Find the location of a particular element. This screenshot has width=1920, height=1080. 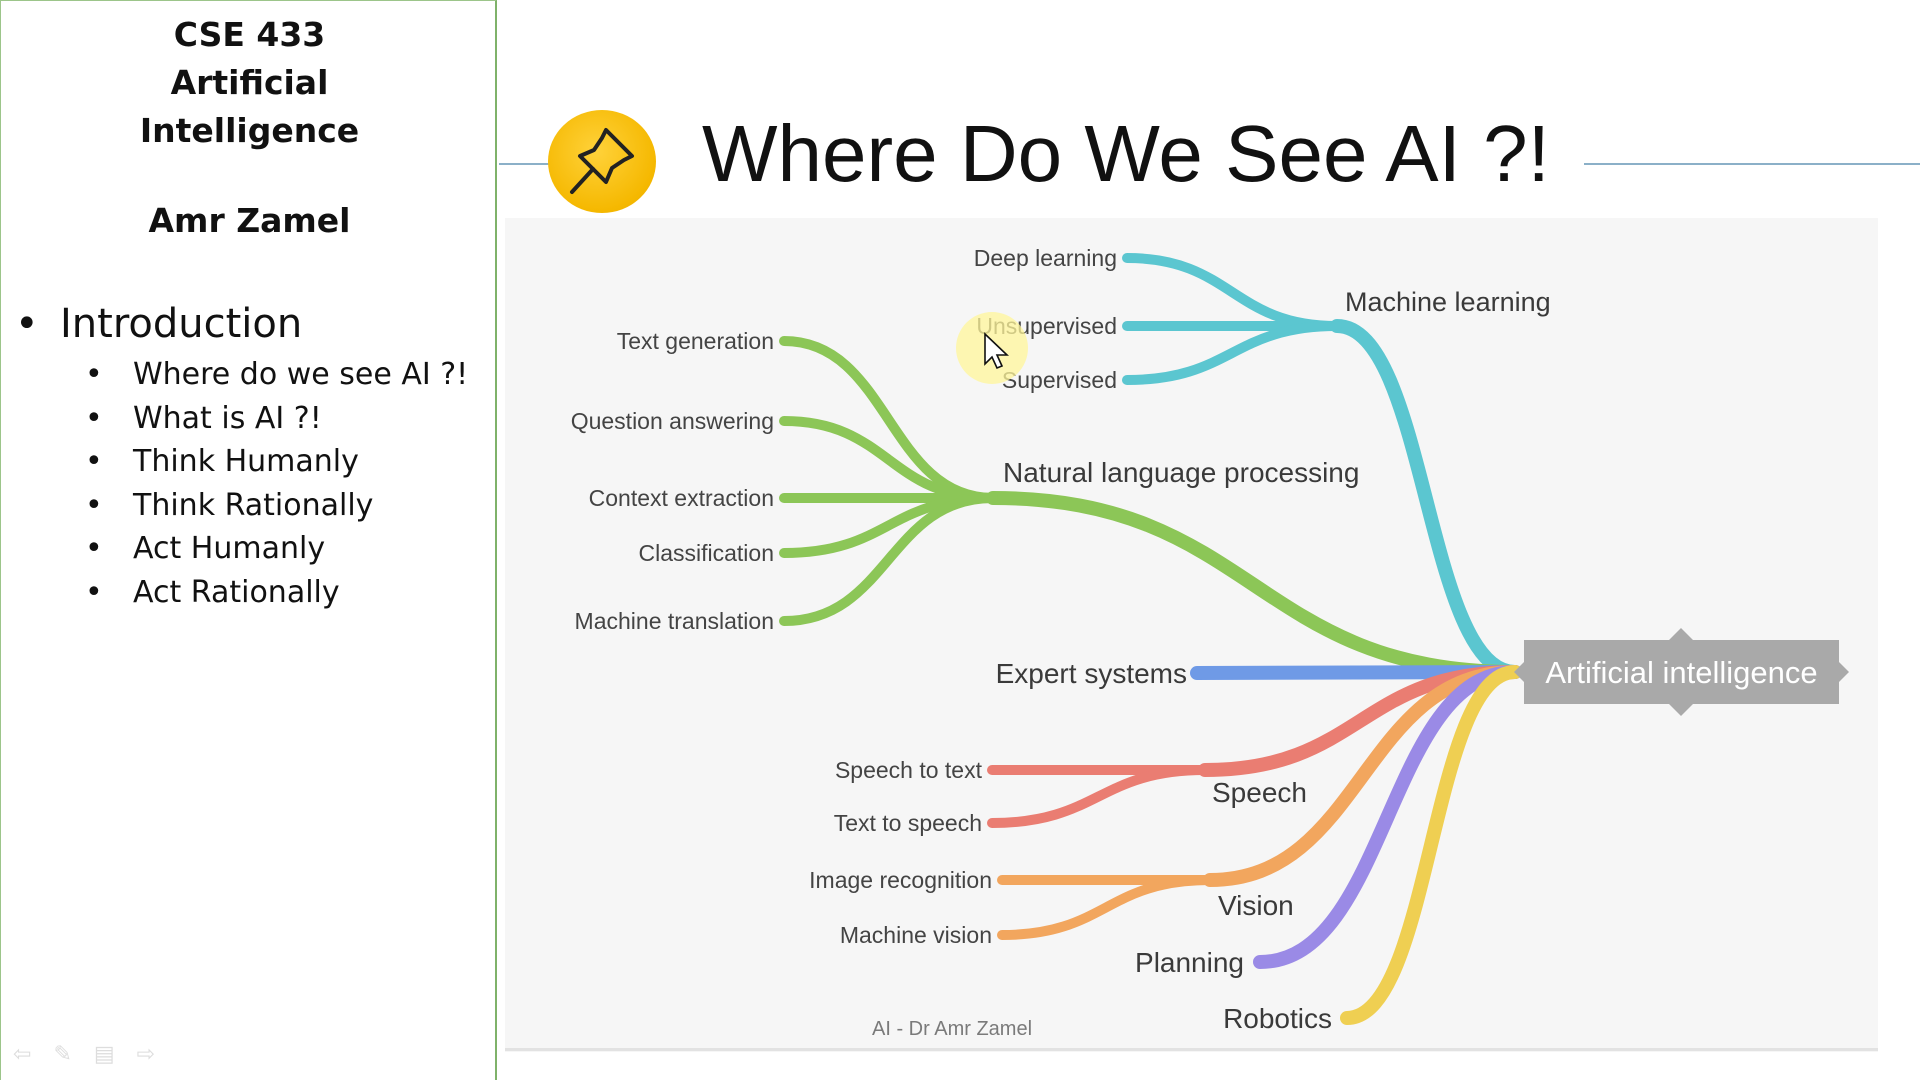

topic-item: • Act Humanly is located at coordinates (276, 549).